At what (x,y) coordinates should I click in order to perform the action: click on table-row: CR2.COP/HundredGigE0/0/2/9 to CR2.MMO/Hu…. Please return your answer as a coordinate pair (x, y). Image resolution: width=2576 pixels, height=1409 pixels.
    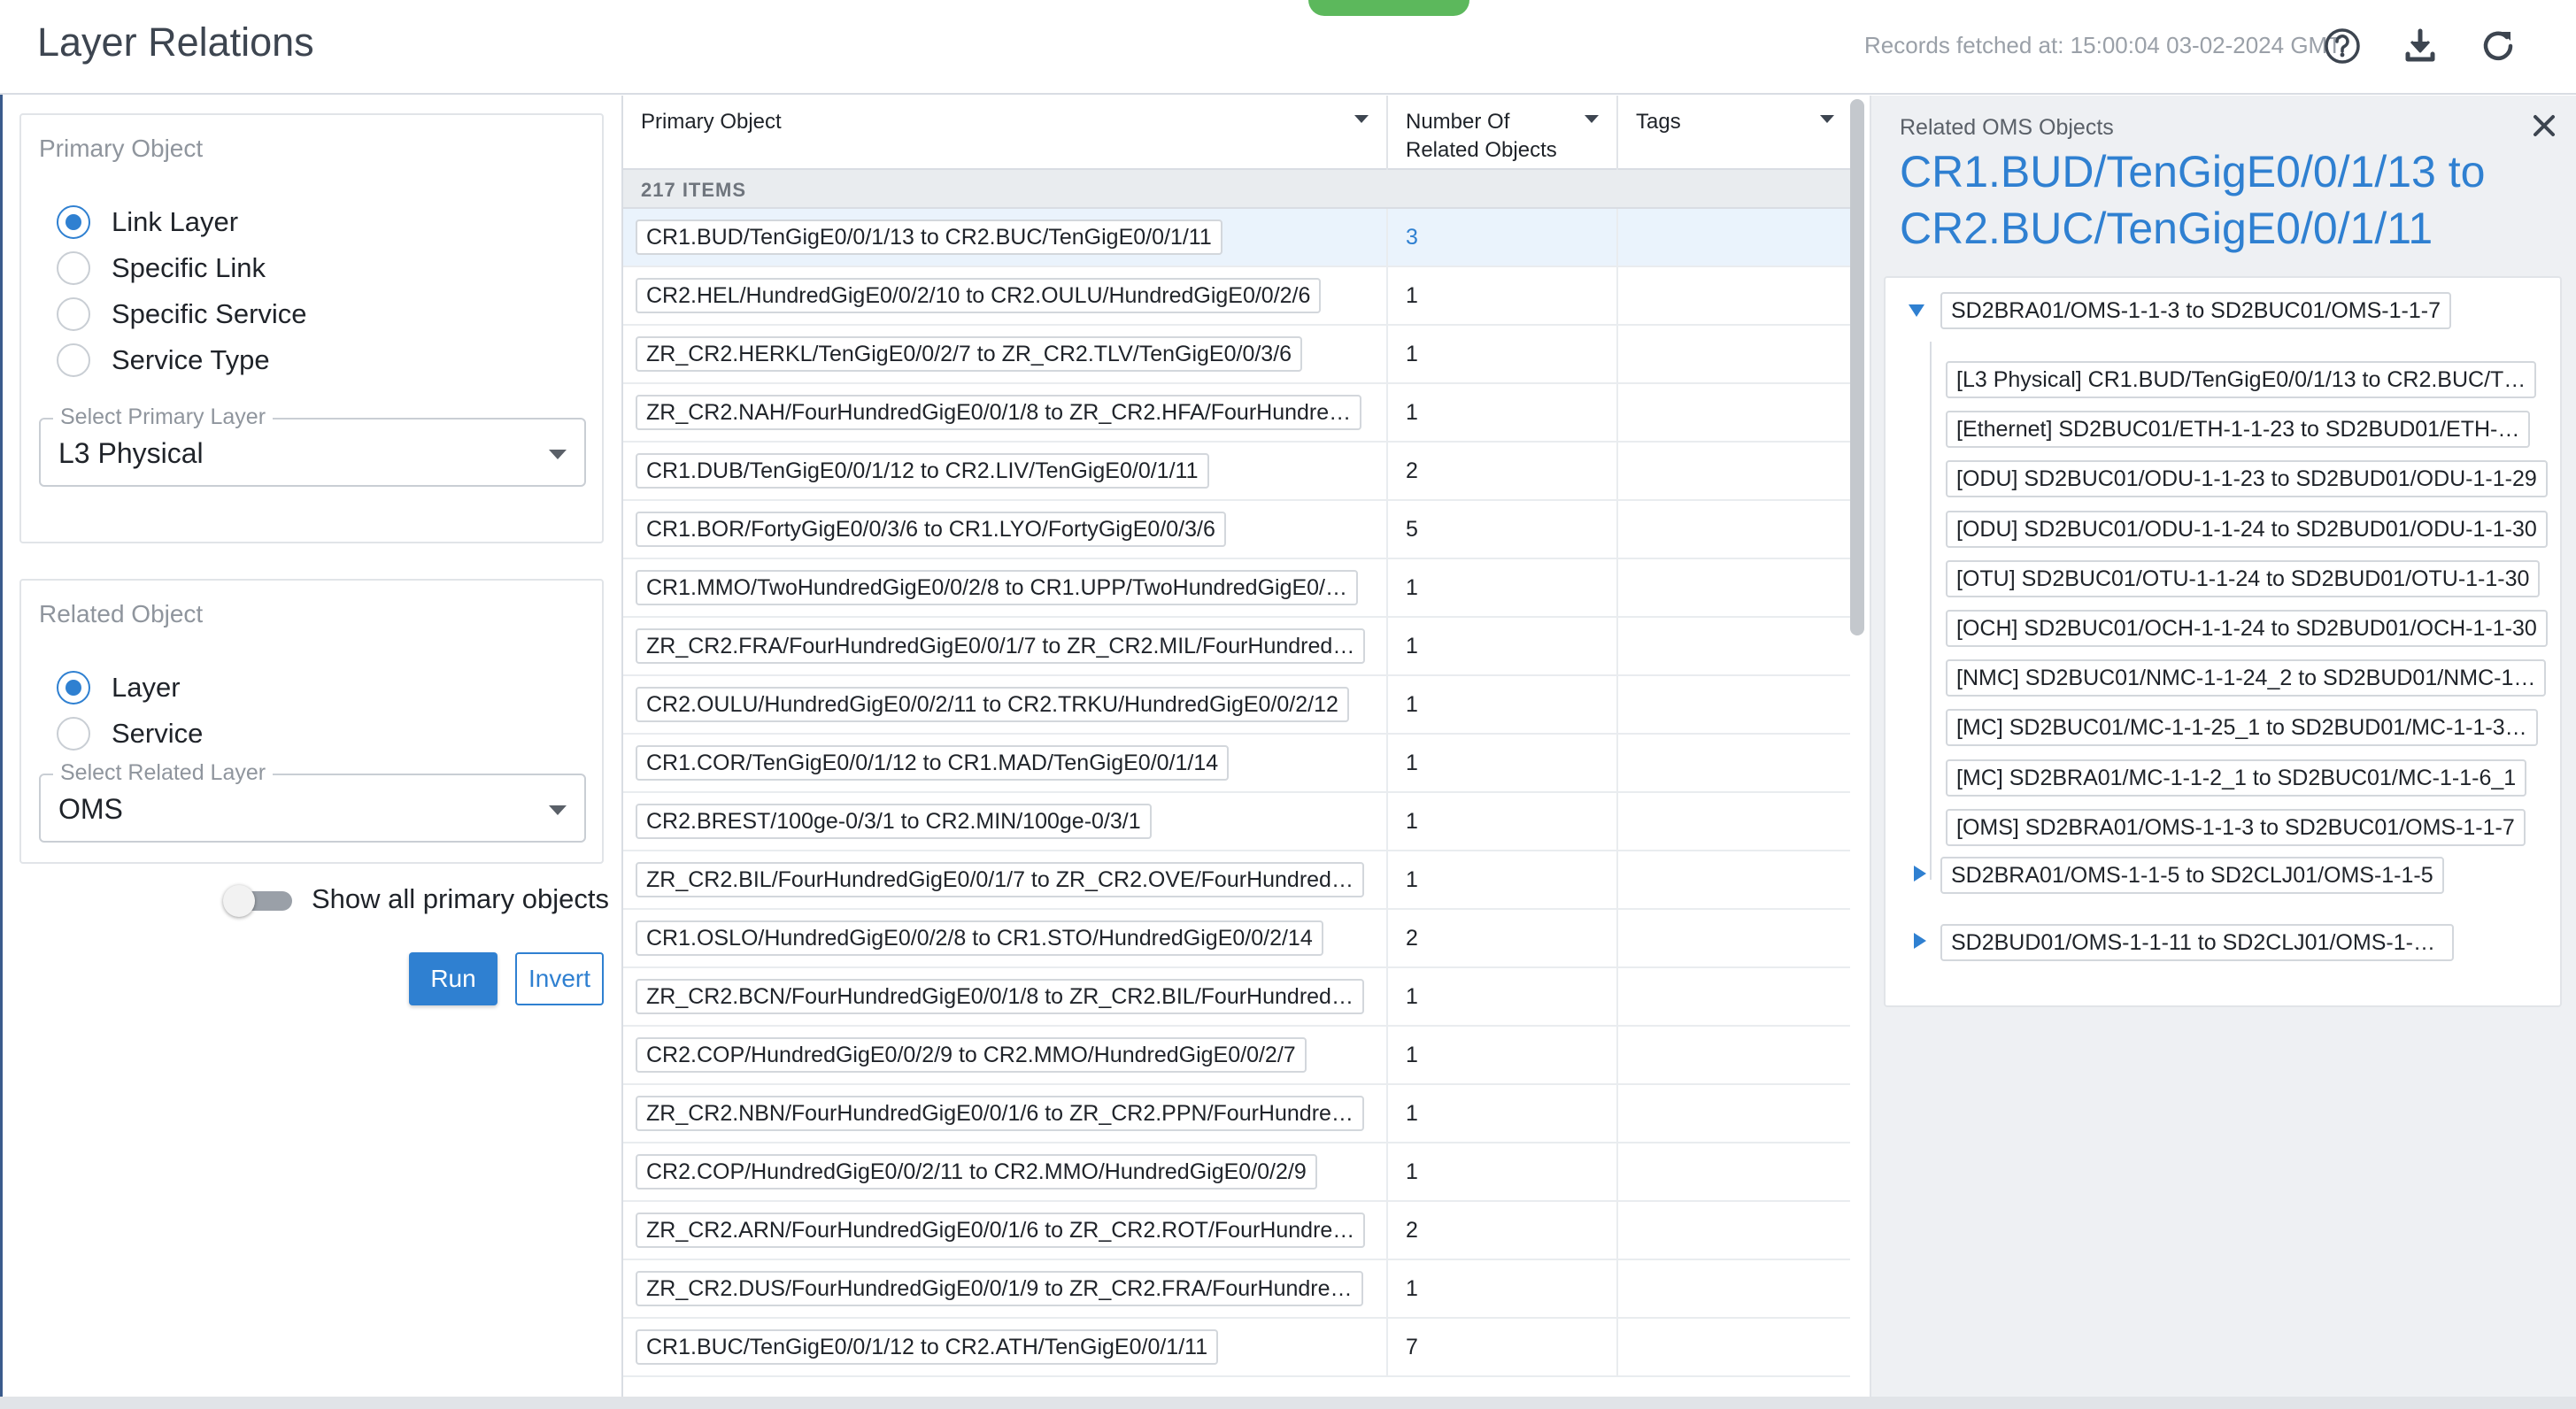
    Looking at the image, I should click on (1236, 1056).